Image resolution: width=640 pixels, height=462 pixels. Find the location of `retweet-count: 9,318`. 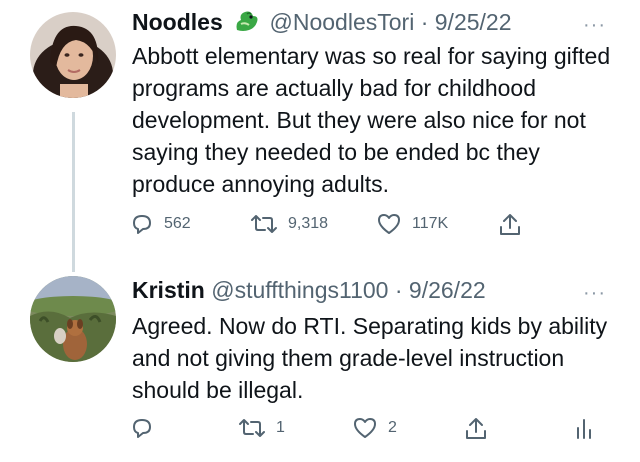

retweet-count: 9,318 is located at coordinates (308, 223).